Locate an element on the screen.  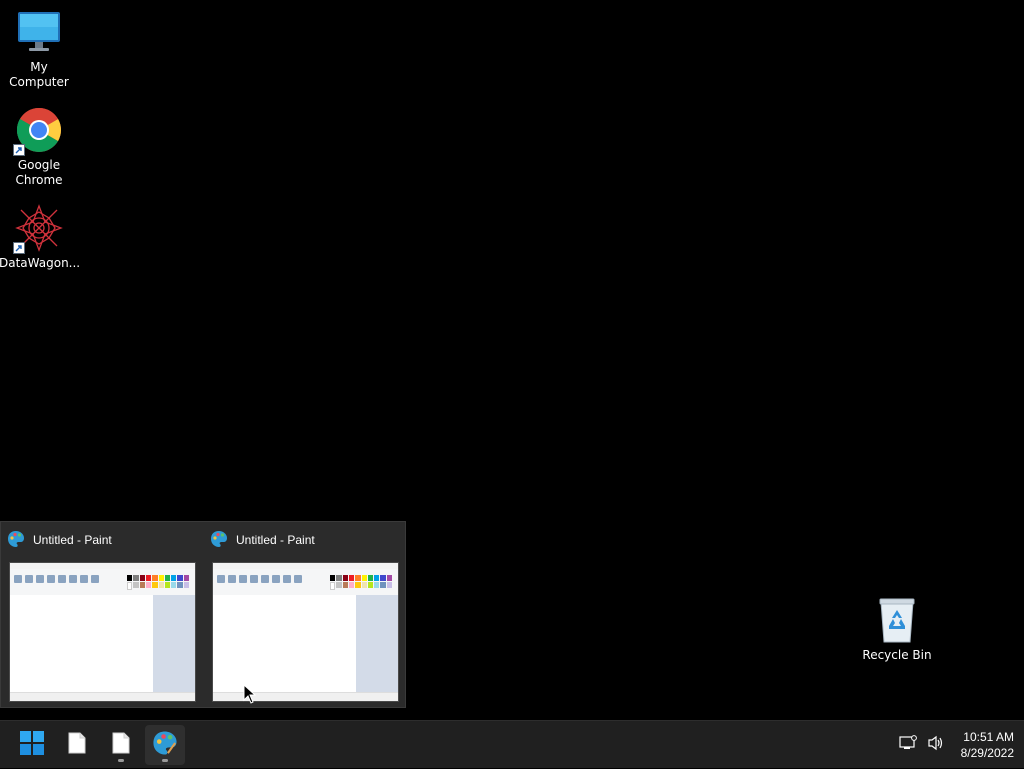
clock: 10:51 AM 8/29/2022 is located at coordinates (984, 745).